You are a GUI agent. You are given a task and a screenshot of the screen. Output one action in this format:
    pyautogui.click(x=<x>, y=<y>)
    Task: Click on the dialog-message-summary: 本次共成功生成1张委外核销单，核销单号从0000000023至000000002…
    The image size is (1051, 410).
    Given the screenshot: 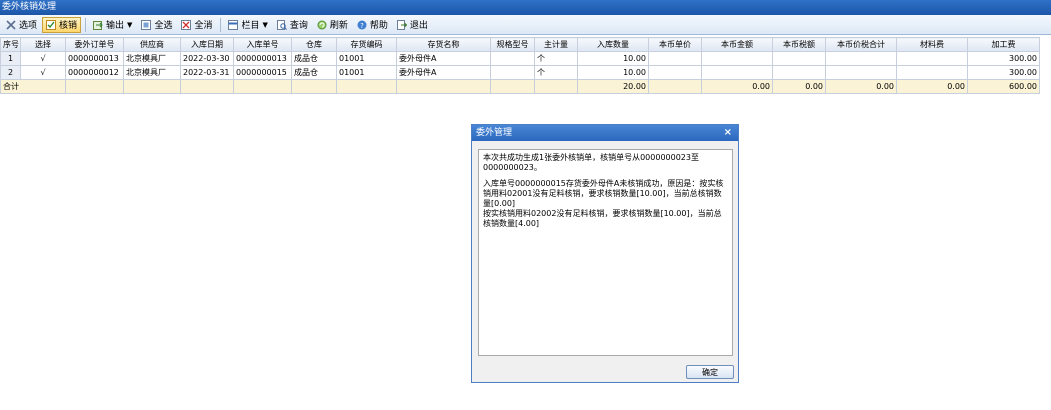 What is the action you would take?
    pyautogui.click(x=591, y=162)
    